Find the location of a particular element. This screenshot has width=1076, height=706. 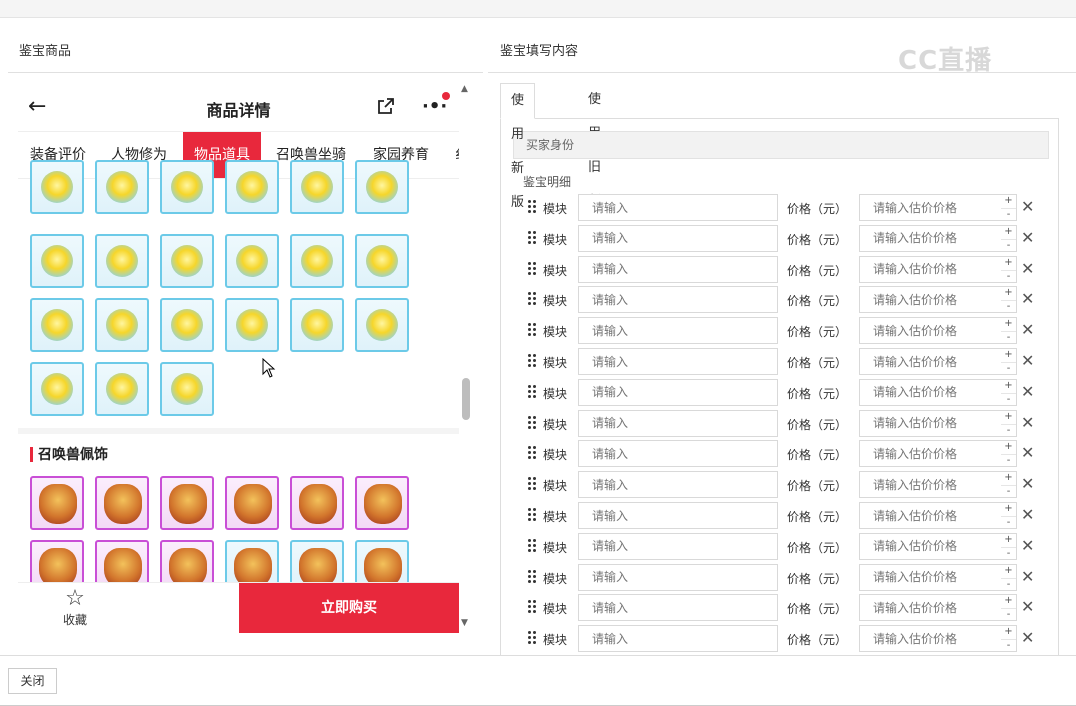

scrollbar: ▲ ▼ is located at coordinates (466, 359).